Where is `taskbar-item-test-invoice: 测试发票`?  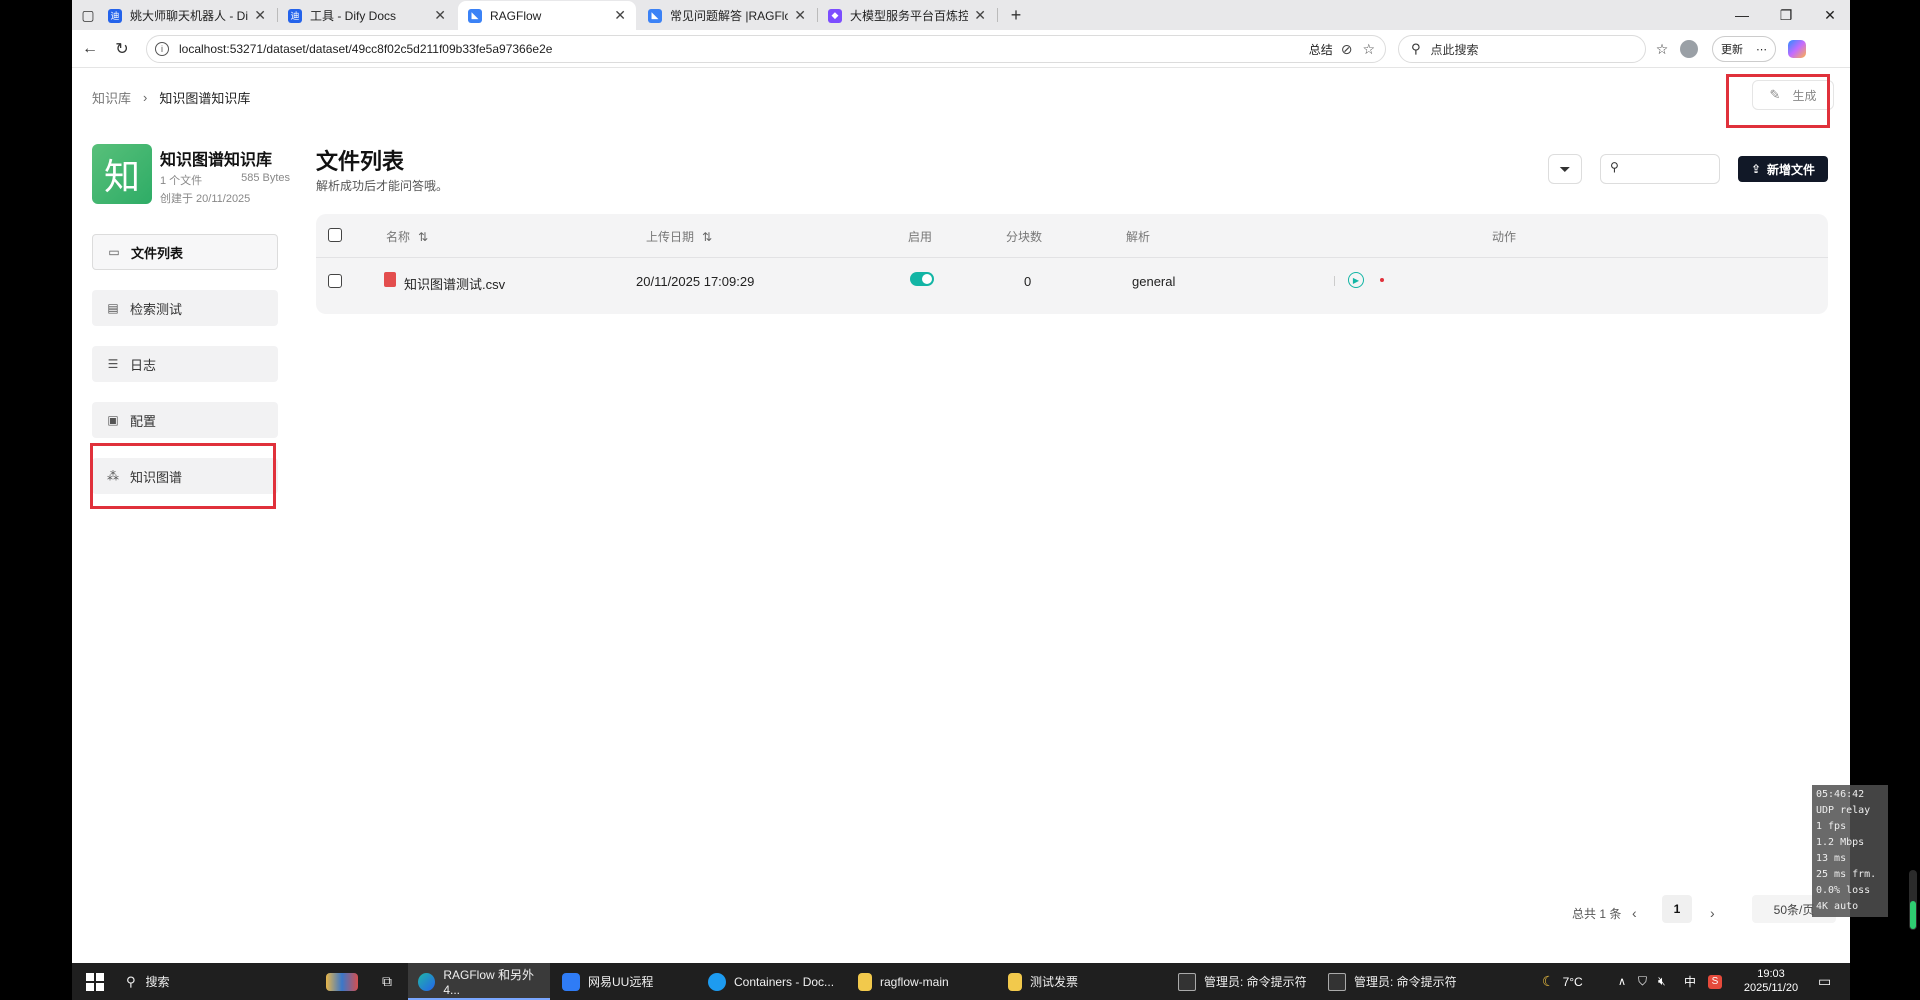 taskbar-item-test-invoice: 测试发票 is located at coordinates (1073, 981).